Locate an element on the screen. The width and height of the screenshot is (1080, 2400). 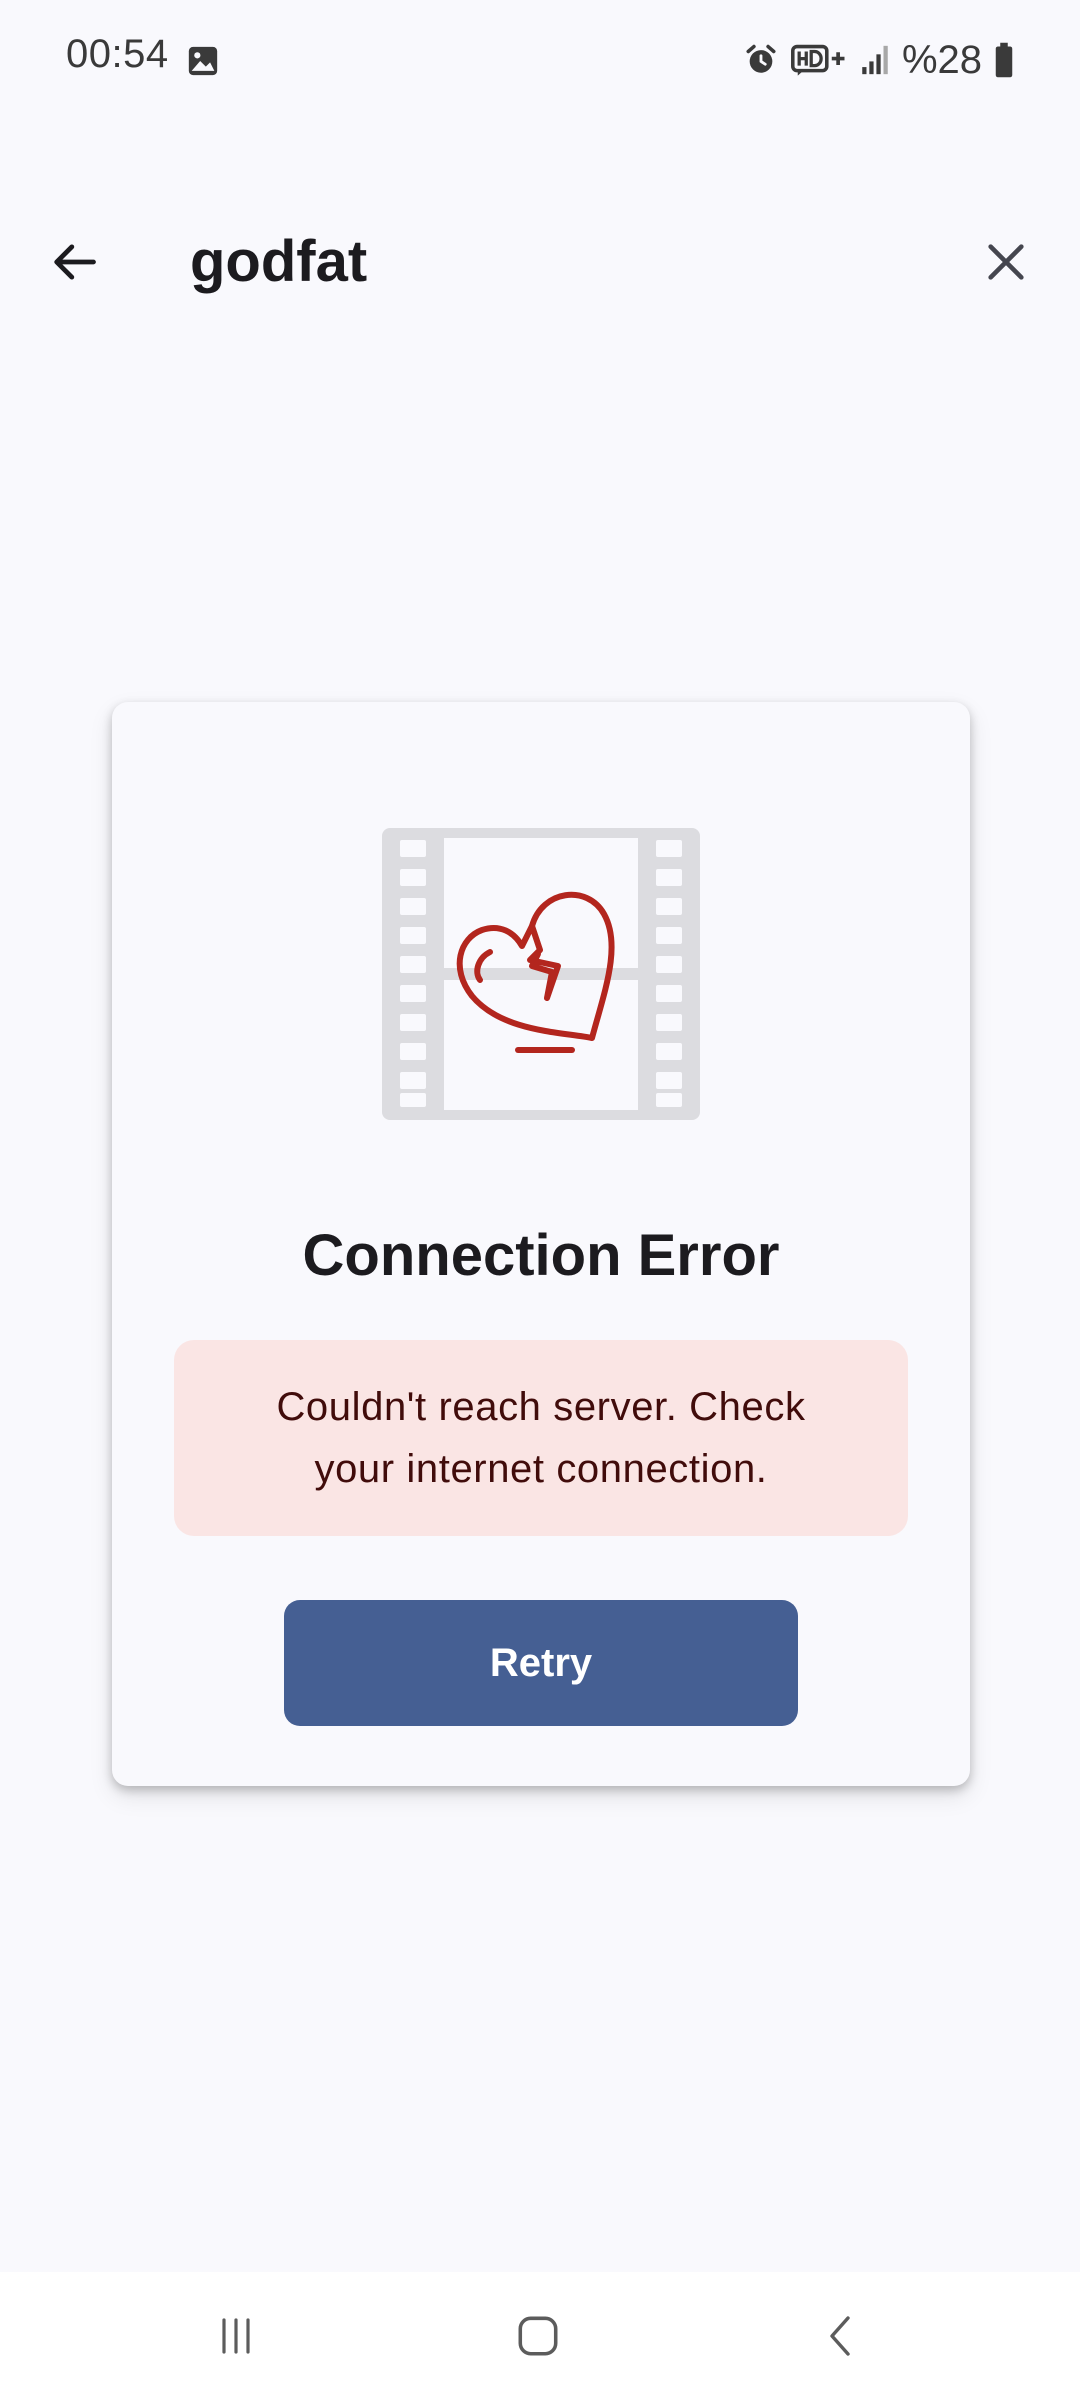
close-button is located at coordinates (1006, 262).